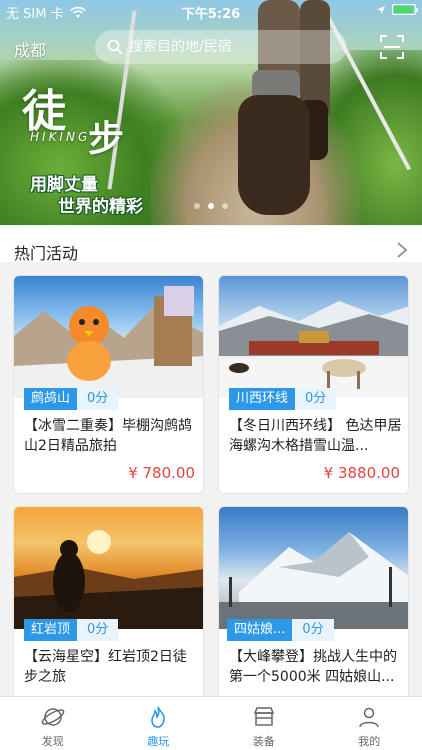  Describe the element at coordinates (51, 630) in the screenshot. I see `location-tag: 红岩顶` at that location.